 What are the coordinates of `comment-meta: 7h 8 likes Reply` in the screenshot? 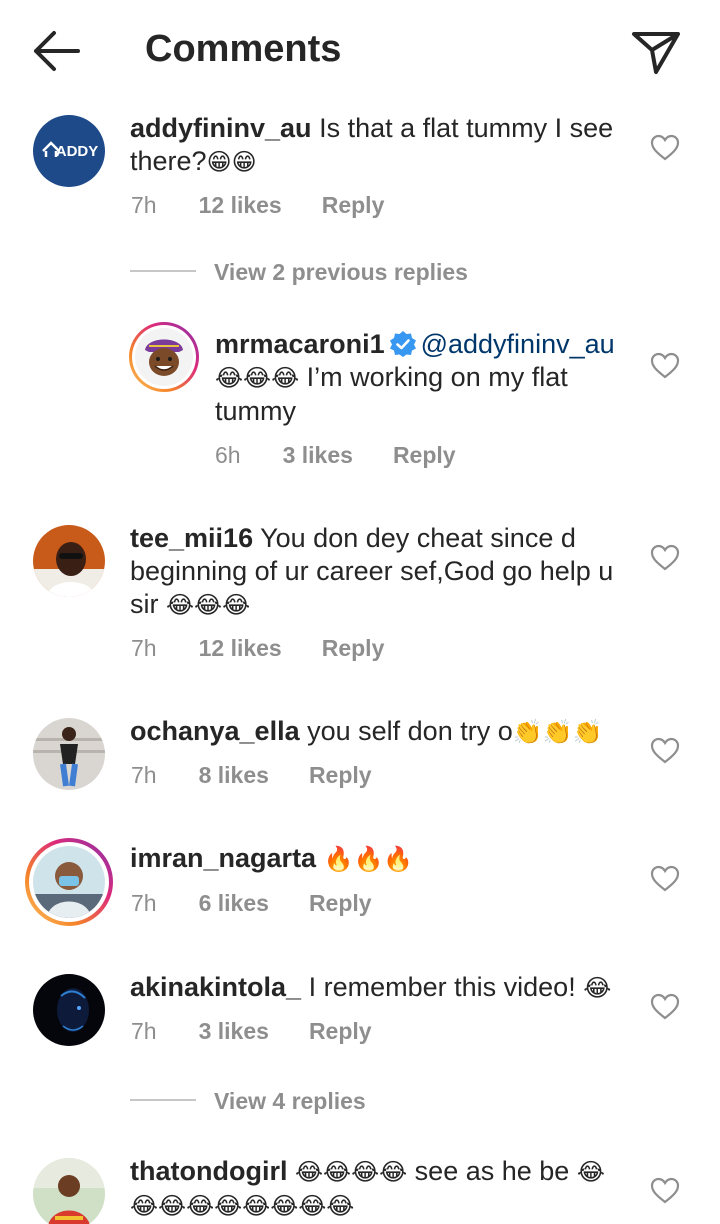 It's located at (251, 775).